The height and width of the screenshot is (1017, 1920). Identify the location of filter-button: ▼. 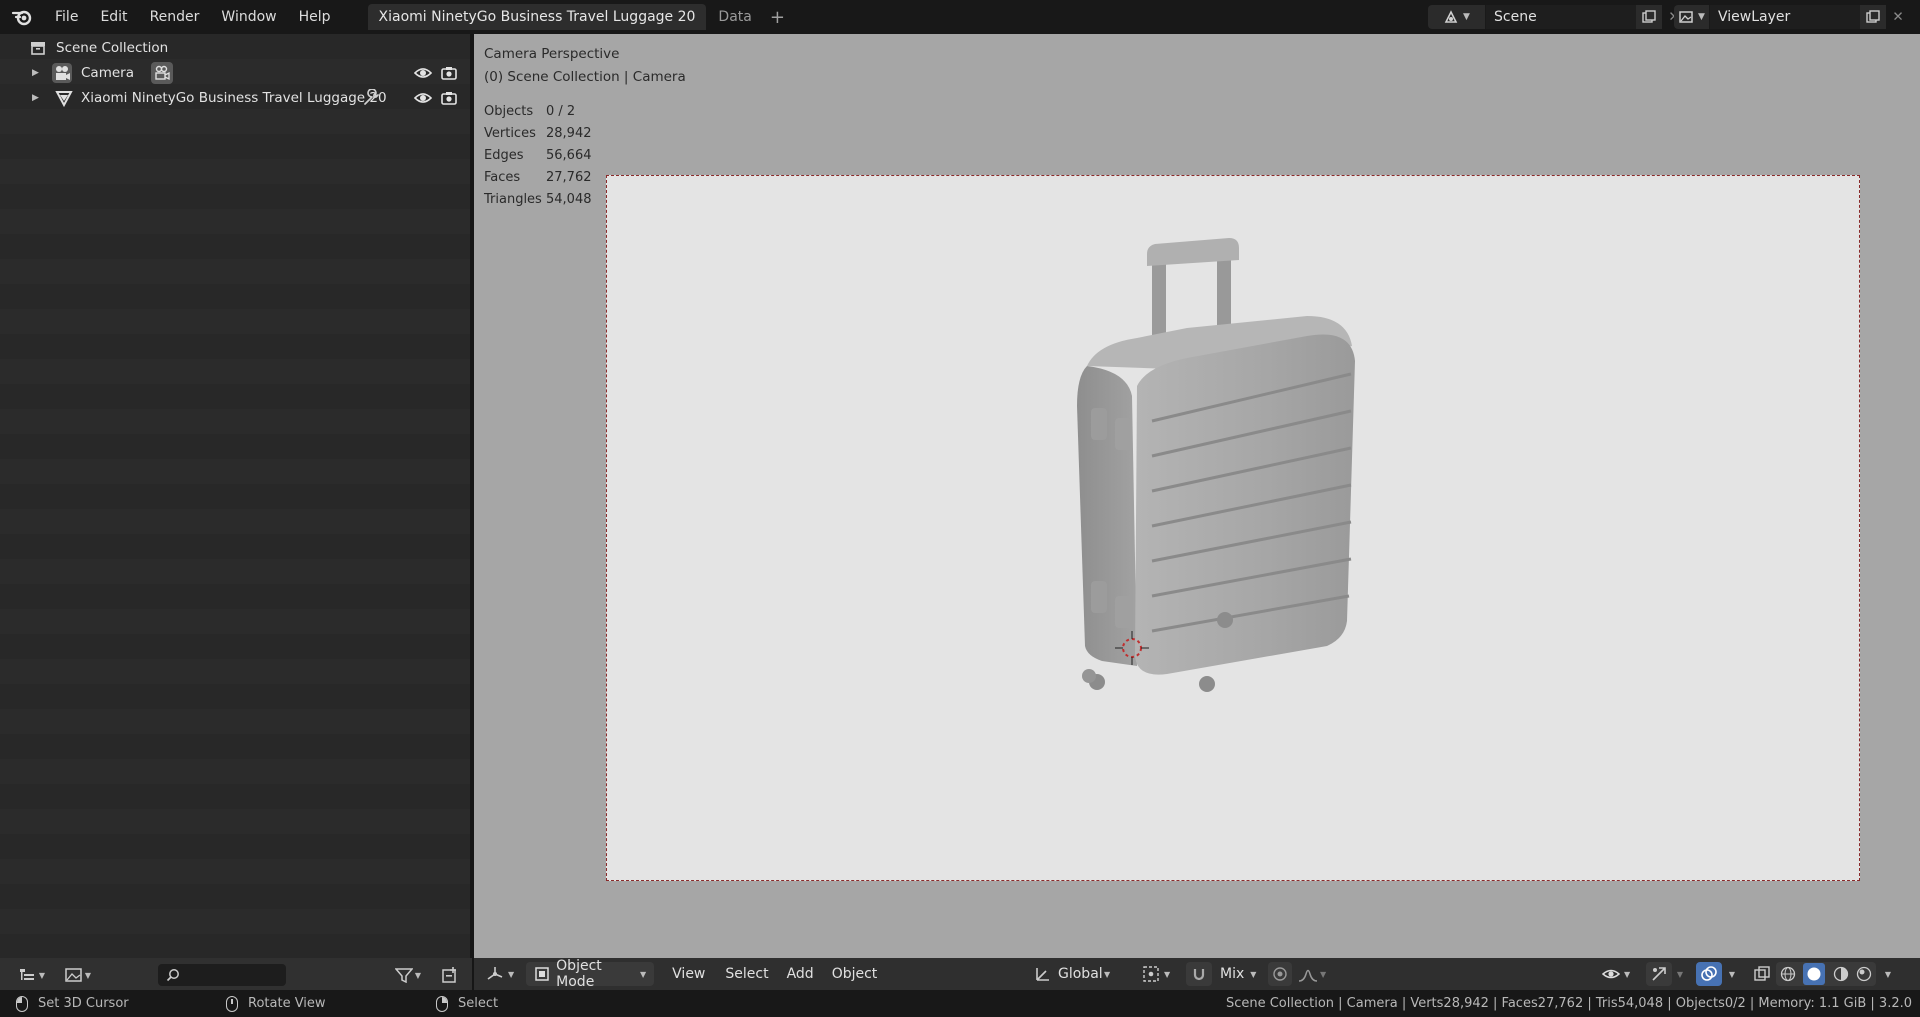
(408, 975).